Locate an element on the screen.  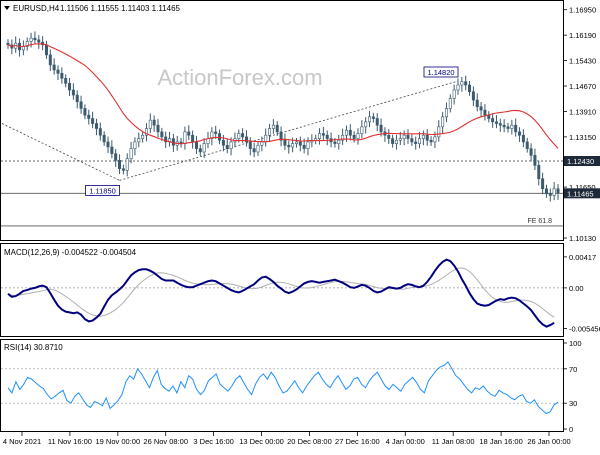
price-y-tick-label: 1.13150 is located at coordinates (582, 137).